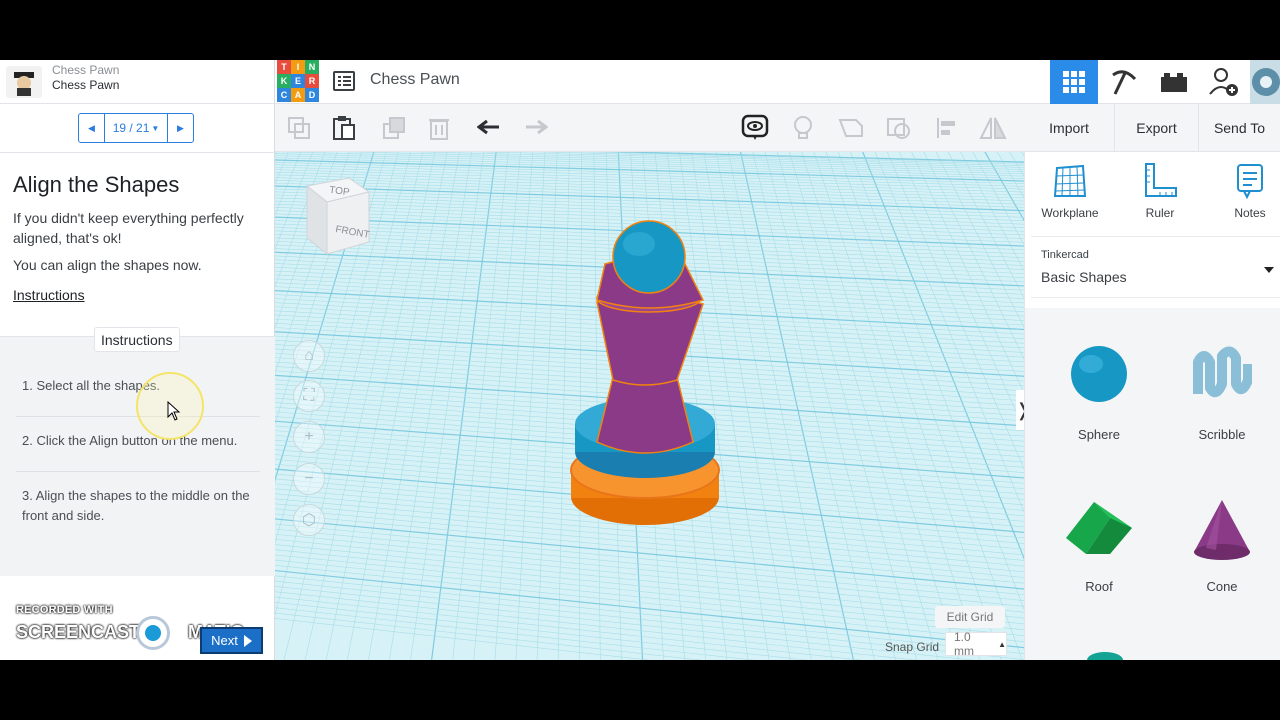  What do you see at coordinates (1250, 213) in the screenshot?
I see `notes-label: Notes` at bounding box center [1250, 213].